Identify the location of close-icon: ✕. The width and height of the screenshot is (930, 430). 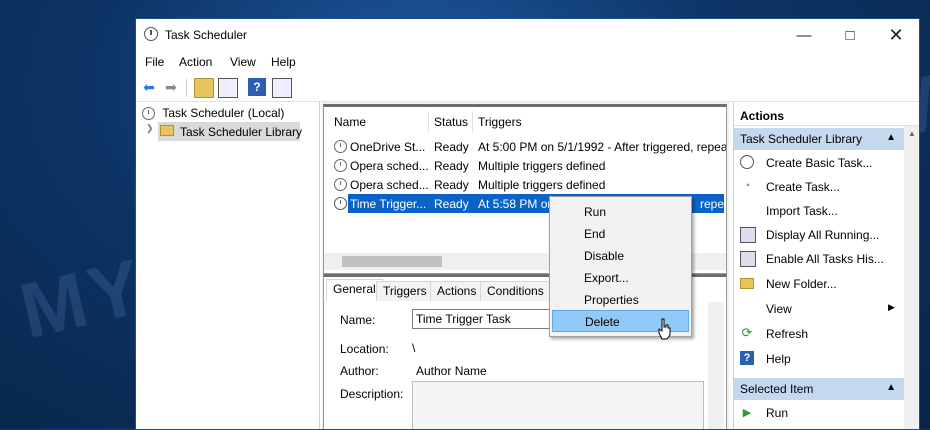
(896, 35).